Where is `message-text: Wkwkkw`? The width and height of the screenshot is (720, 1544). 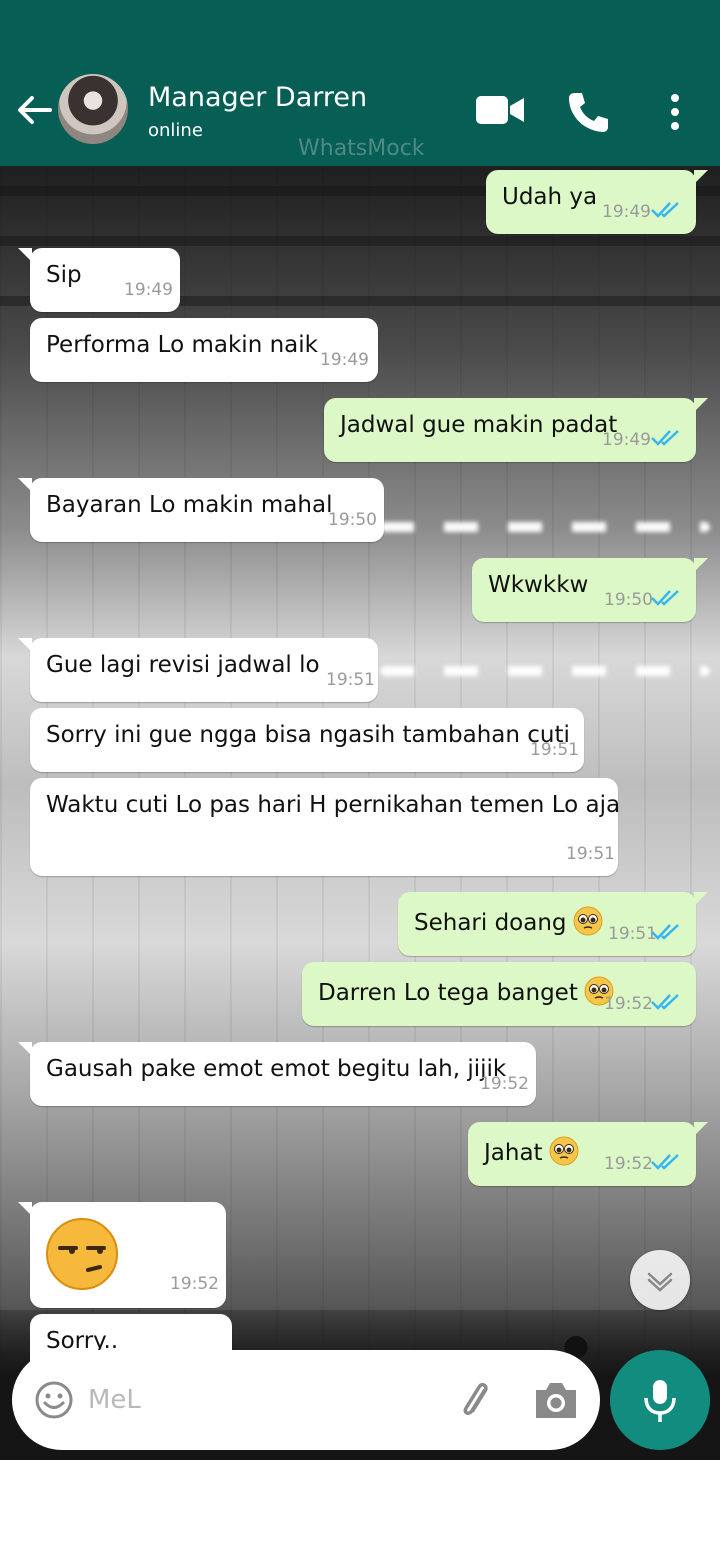 message-text: Wkwkkw is located at coordinates (538, 585).